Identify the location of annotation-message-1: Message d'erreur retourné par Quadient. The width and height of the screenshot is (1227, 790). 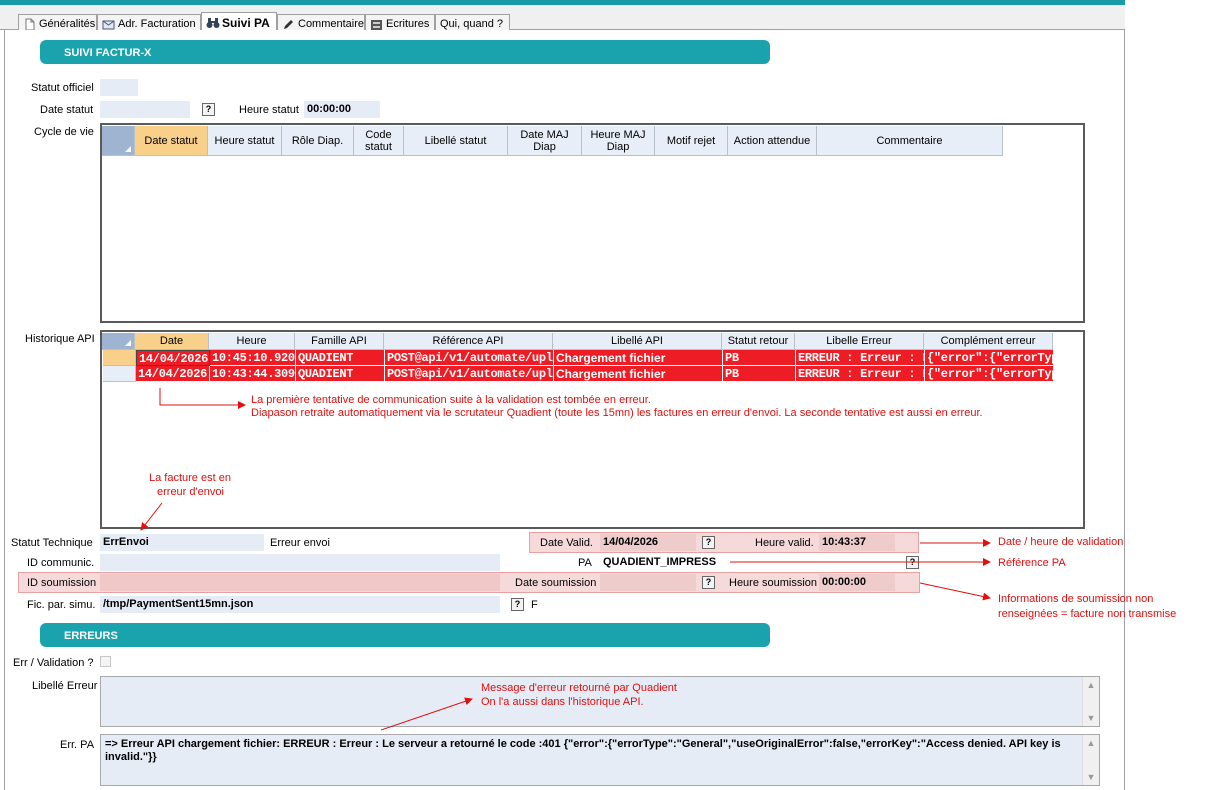
(579, 688).